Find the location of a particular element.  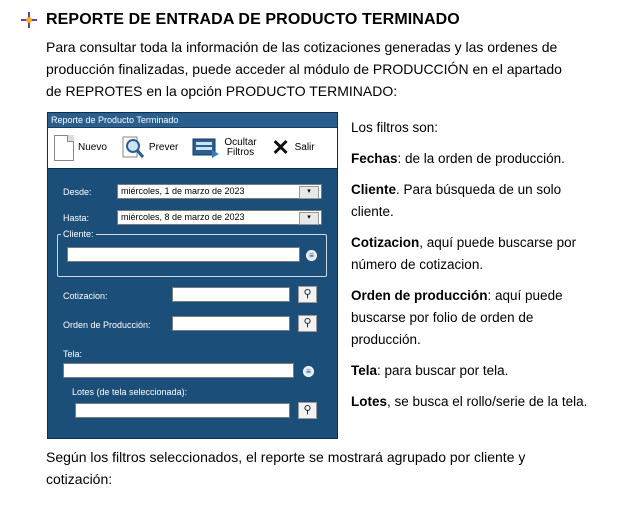

filter-item: Tela: para buscar por tela. is located at coordinates (478, 371).